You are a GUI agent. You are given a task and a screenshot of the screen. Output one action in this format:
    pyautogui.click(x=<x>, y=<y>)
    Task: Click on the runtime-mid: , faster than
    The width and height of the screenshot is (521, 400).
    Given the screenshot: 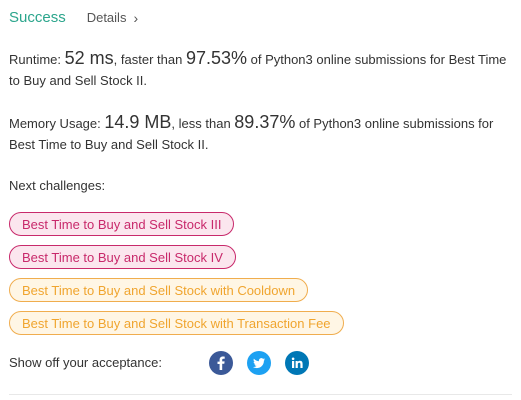 What is the action you would take?
    pyautogui.click(x=149, y=59)
    